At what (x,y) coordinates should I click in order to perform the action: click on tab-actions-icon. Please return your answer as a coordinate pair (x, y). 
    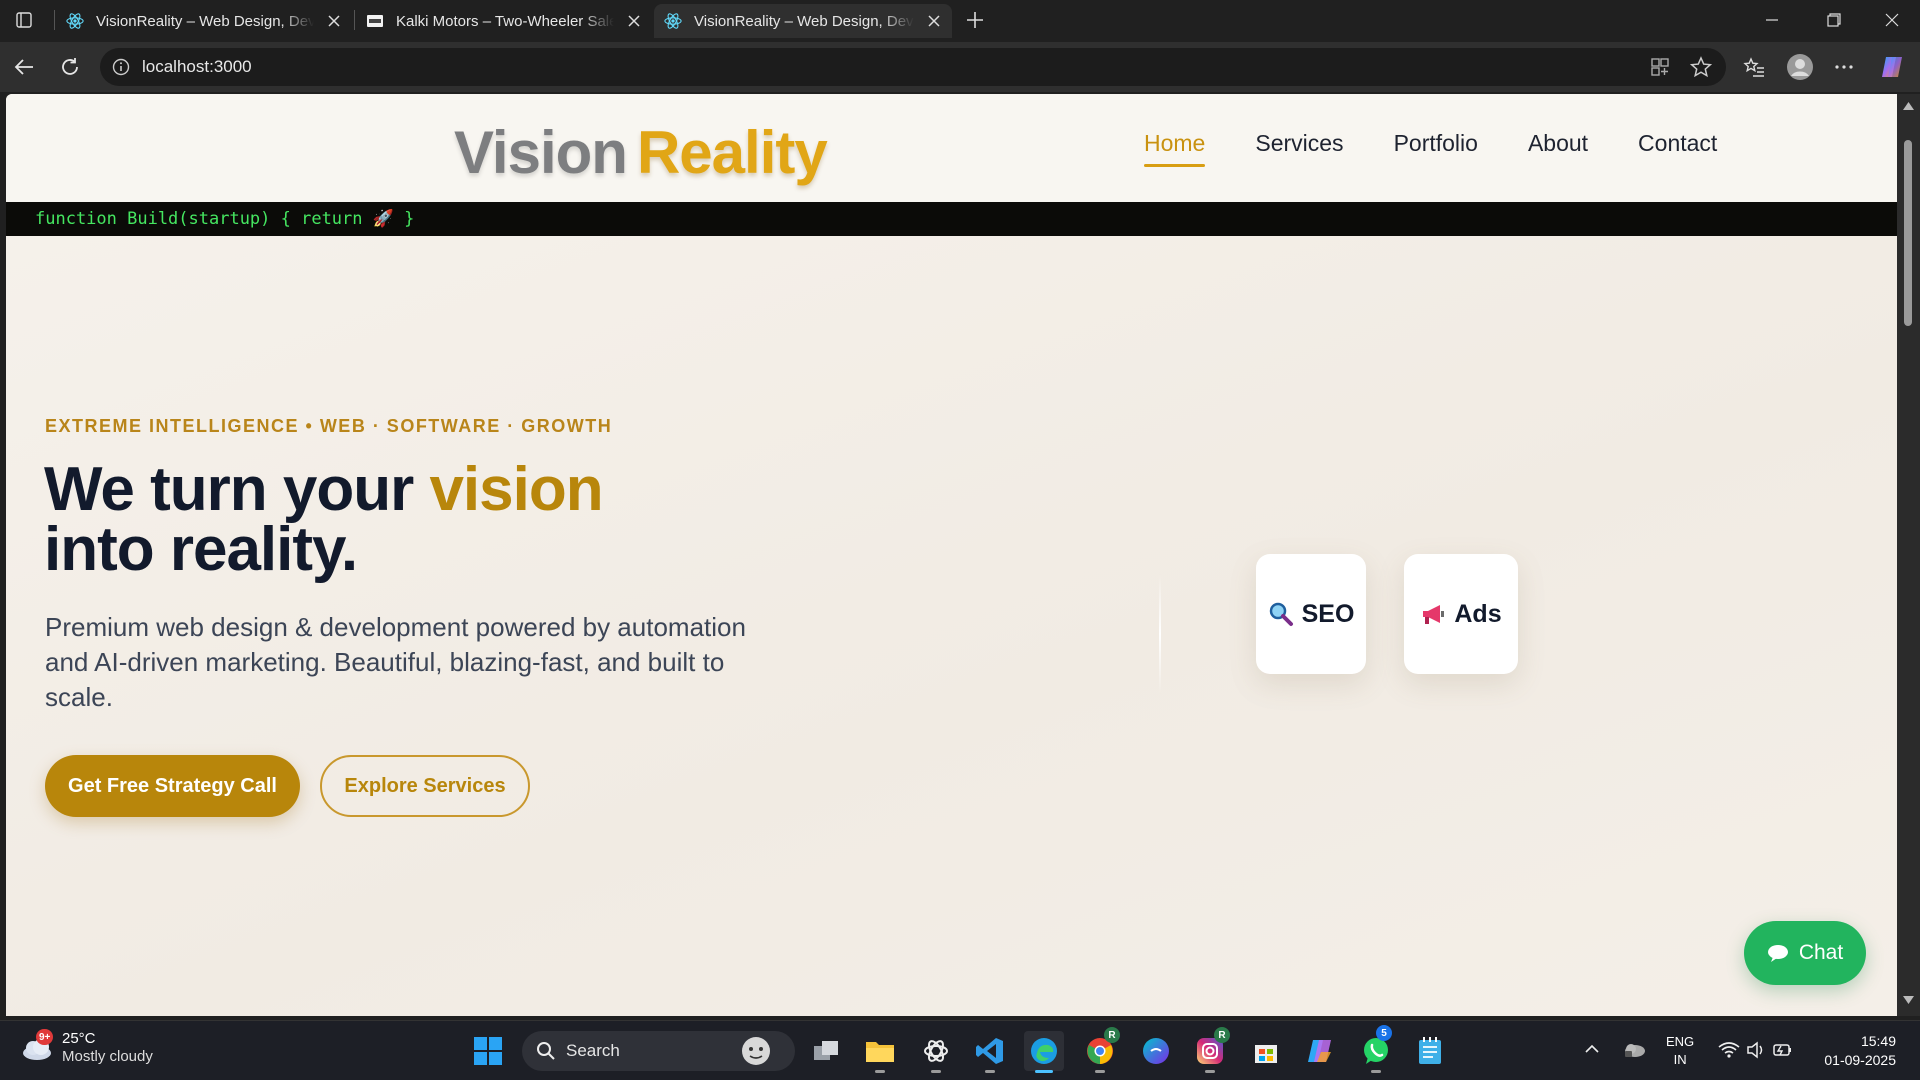
    Looking at the image, I should click on (24, 20).